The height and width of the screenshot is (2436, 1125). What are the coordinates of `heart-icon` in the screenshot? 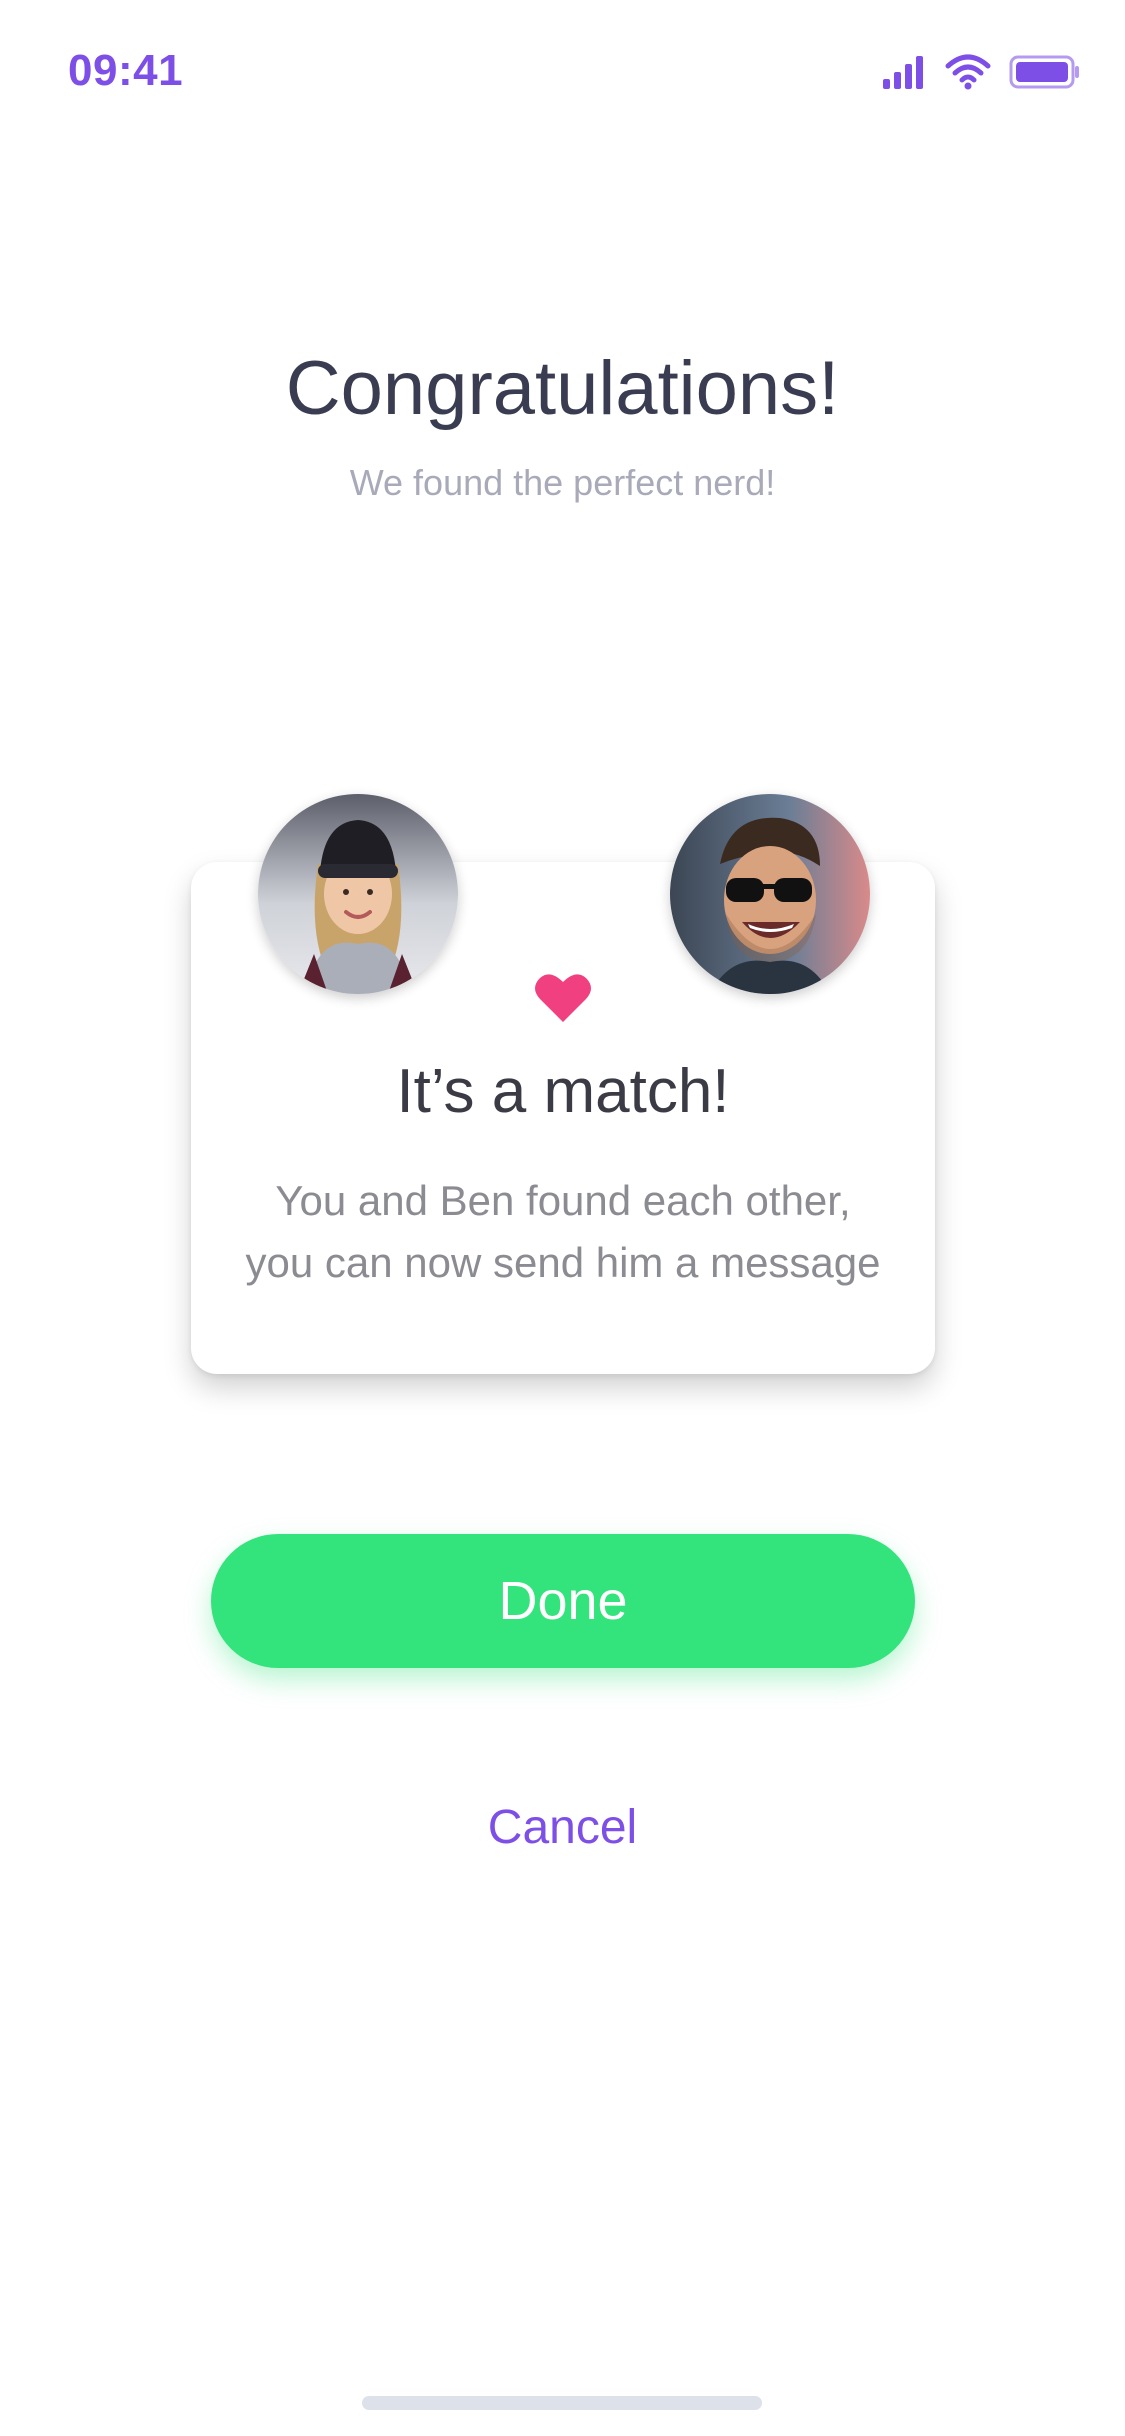 It's located at (563, 1000).